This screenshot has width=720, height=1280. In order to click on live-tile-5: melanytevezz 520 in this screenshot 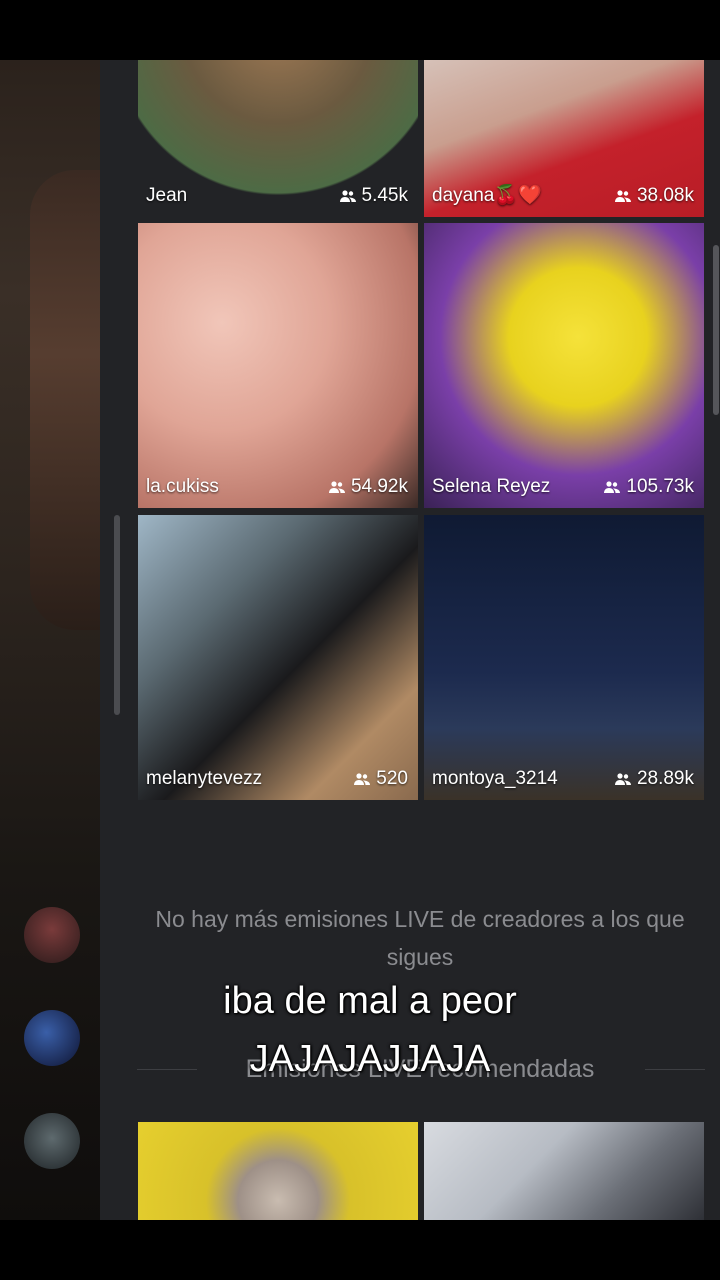, I will do `click(278, 657)`.